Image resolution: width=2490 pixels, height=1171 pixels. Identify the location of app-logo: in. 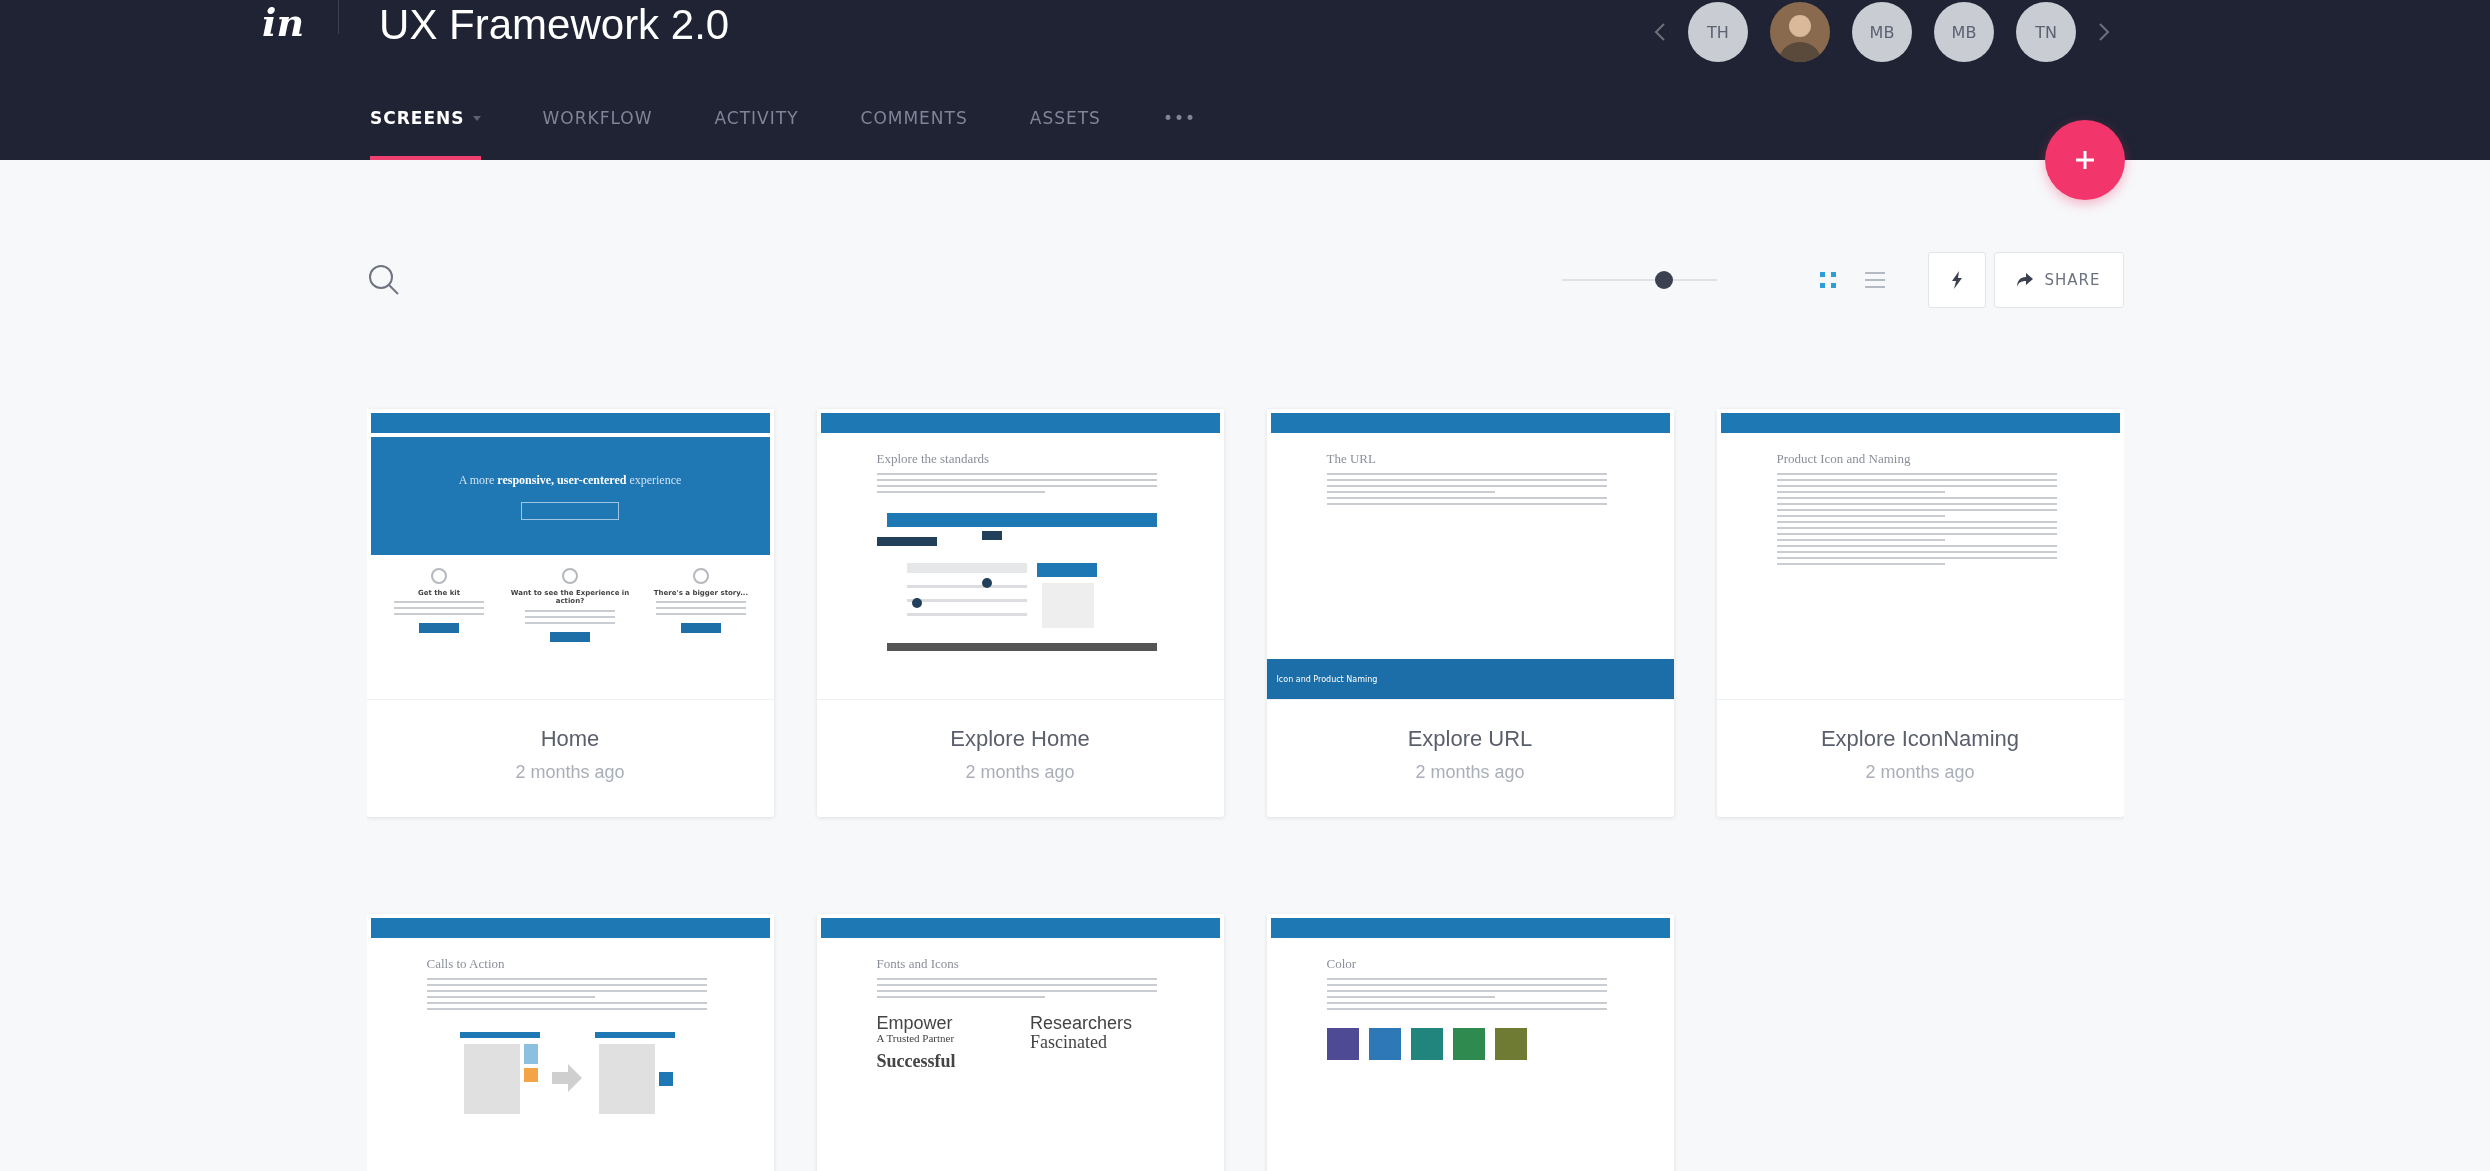
(283, 23).